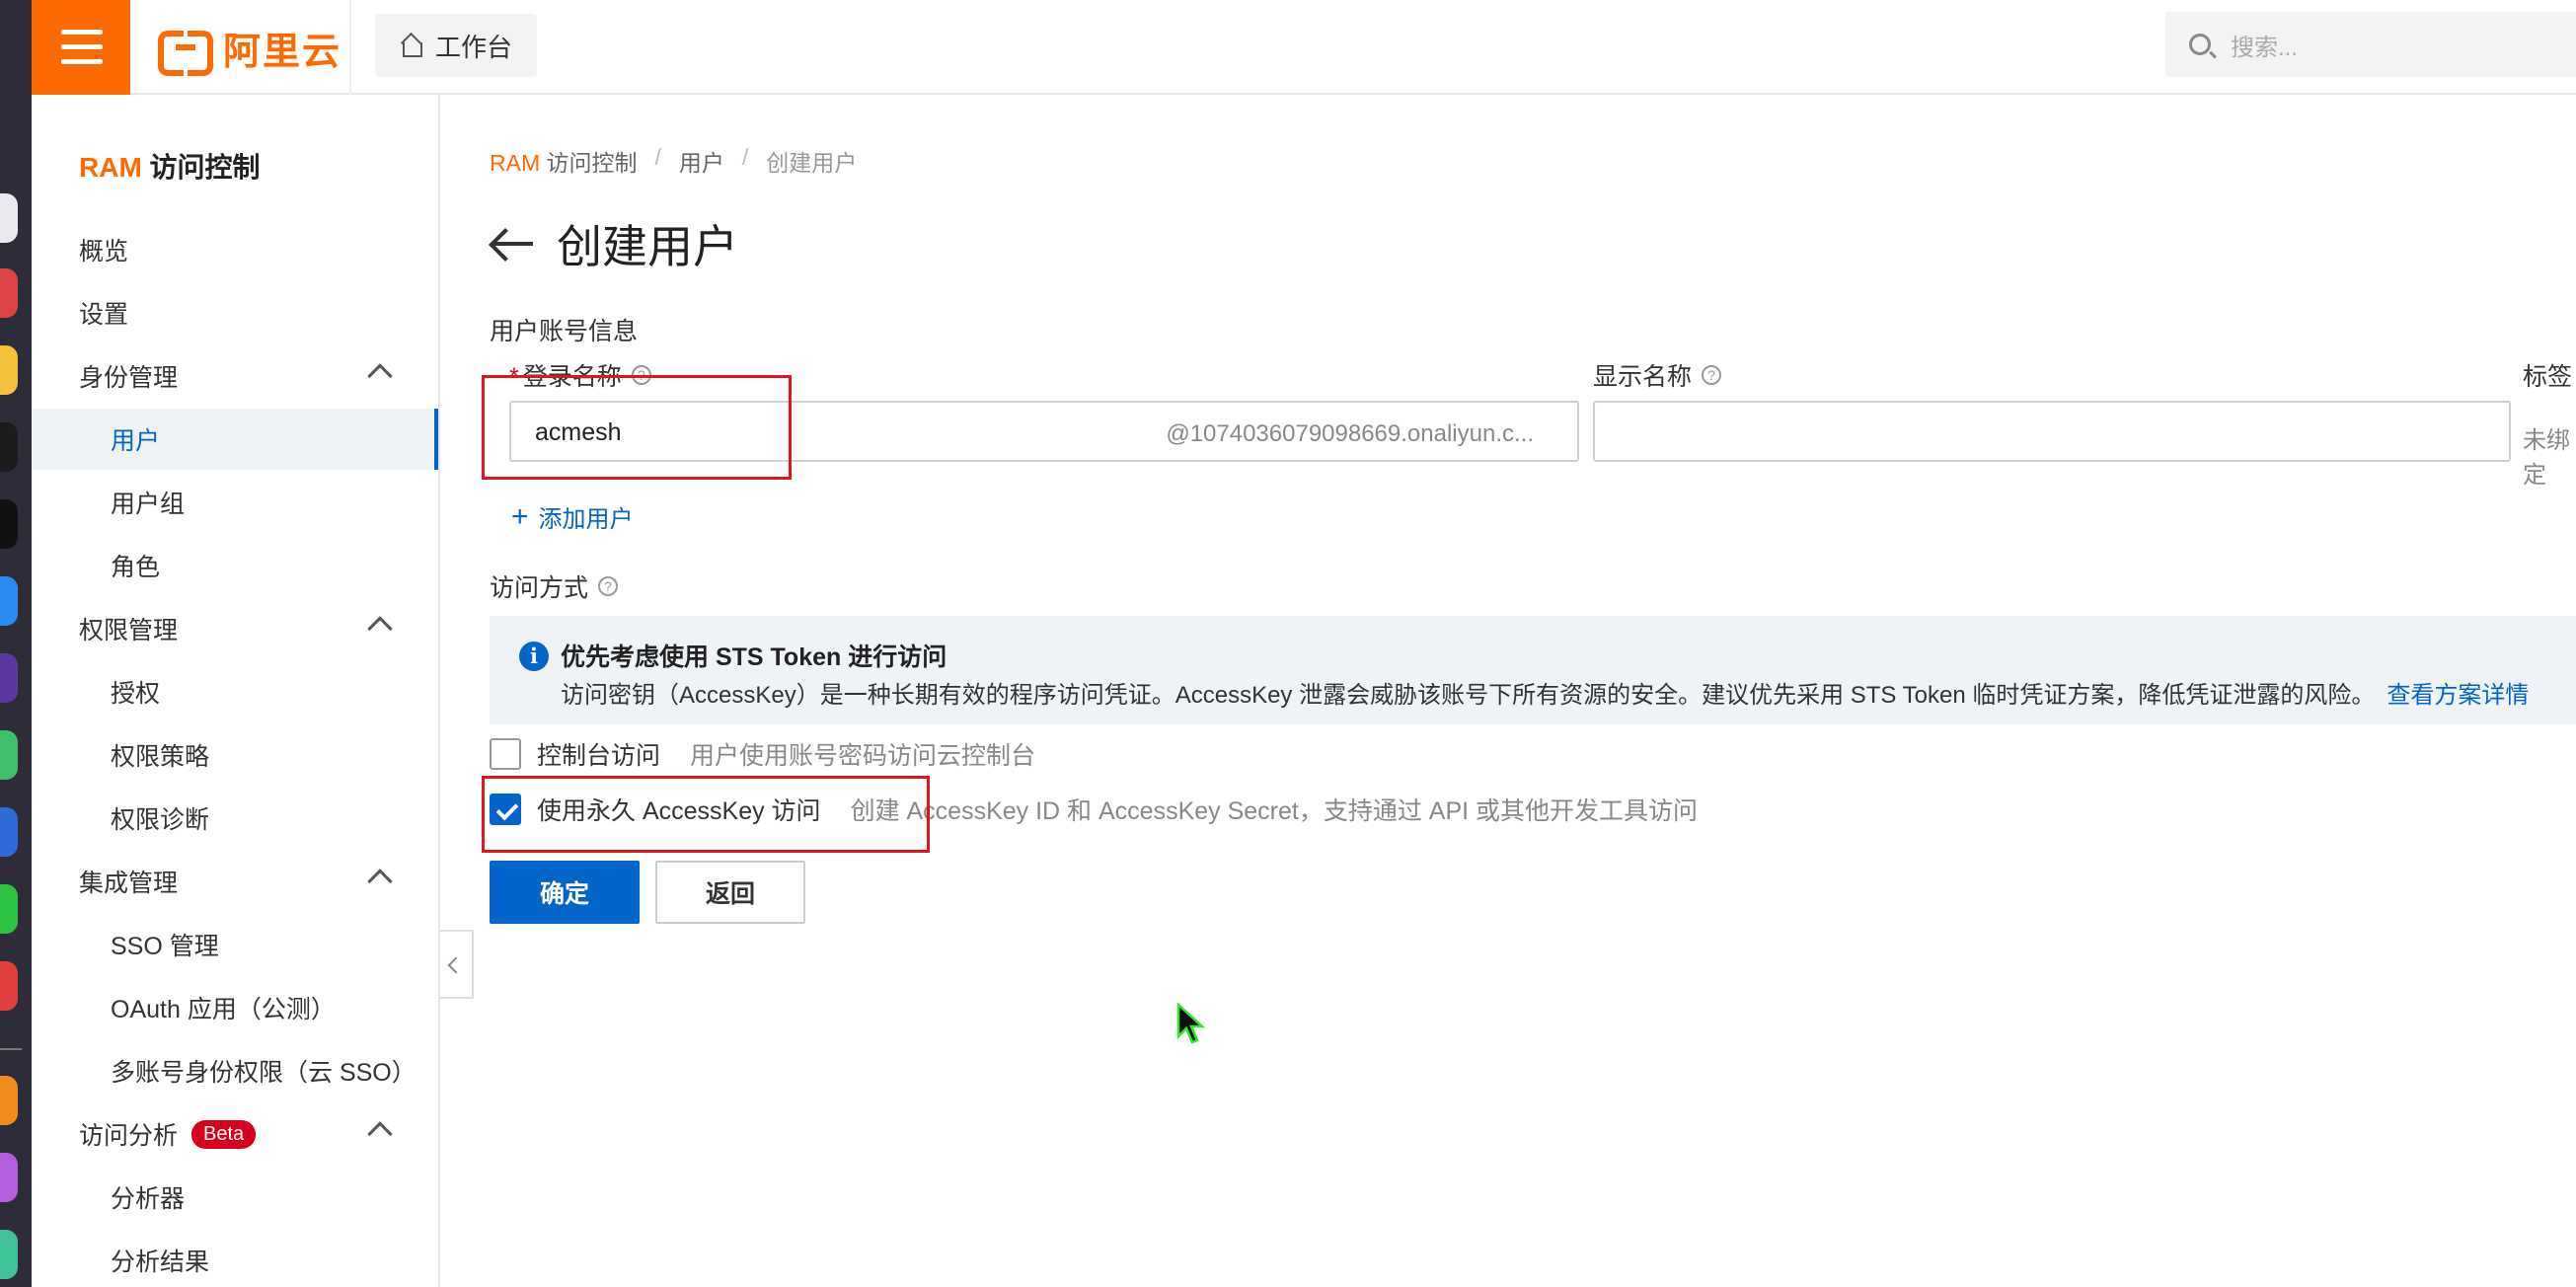 Image resolution: width=2576 pixels, height=1287 pixels. Describe the element at coordinates (136, 441) in the screenshot. I see `sidebar-item-label: 用户` at that location.